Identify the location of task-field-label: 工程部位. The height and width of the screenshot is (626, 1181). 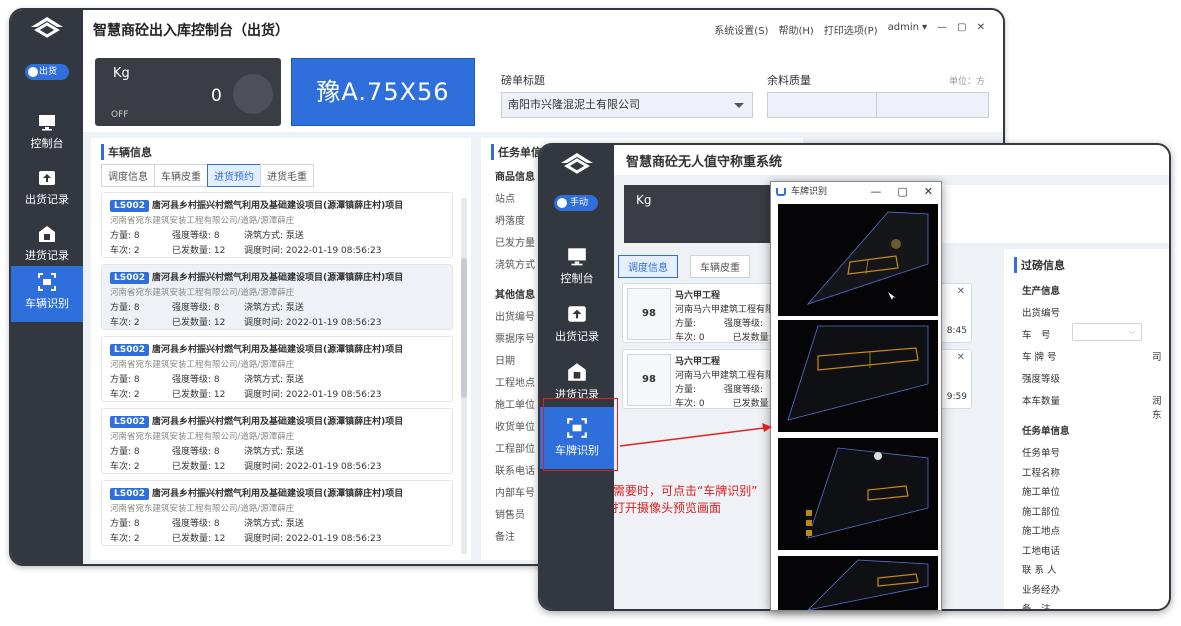
(515, 449).